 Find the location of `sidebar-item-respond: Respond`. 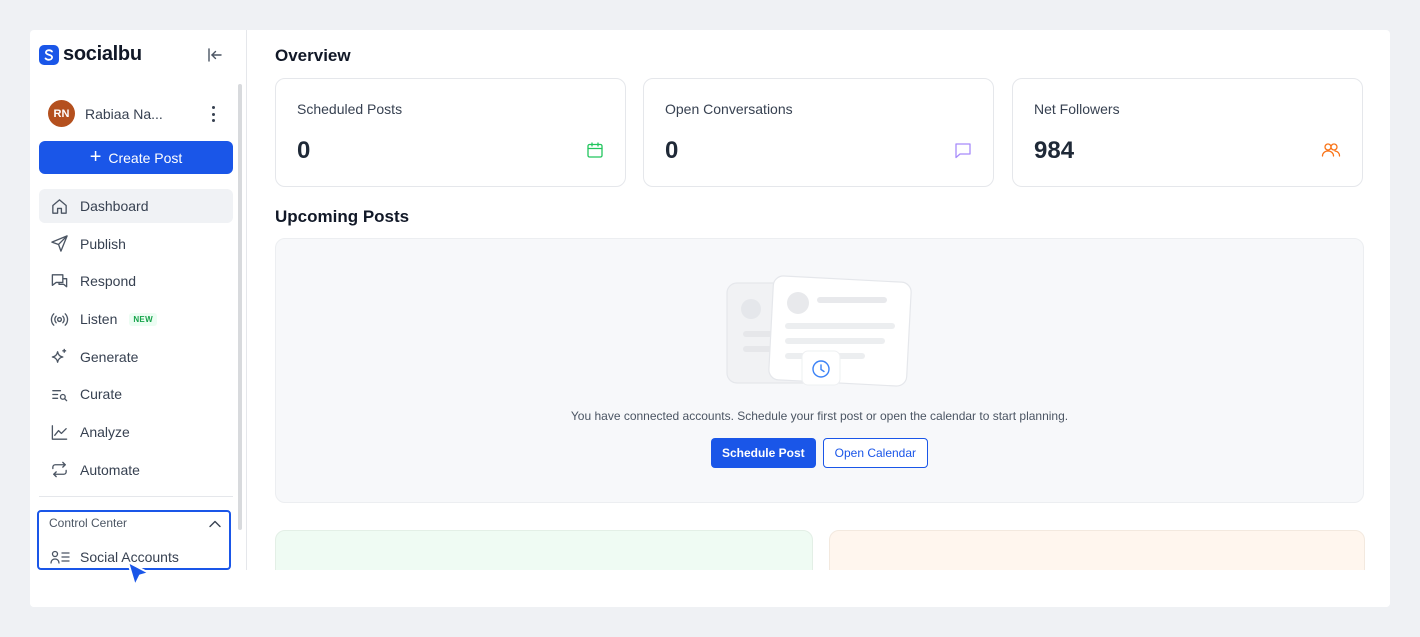

sidebar-item-respond: Respond is located at coordinates (136, 281).